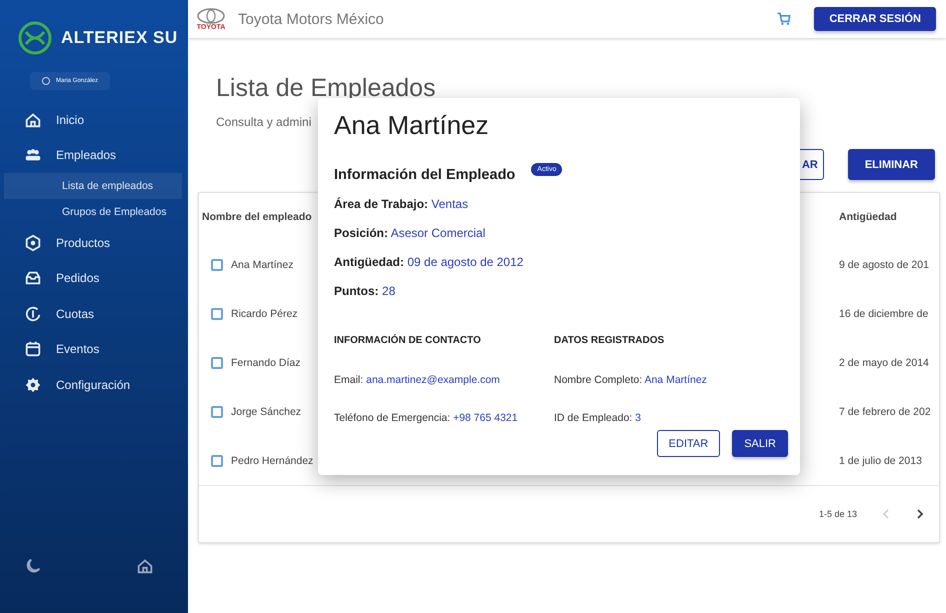 This screenshot has height=613, width=946. What do you see at coordinates (311, 19) in the screenshot?
I see `company-name: Toyota Motors México` at bounding box center [311, 19].